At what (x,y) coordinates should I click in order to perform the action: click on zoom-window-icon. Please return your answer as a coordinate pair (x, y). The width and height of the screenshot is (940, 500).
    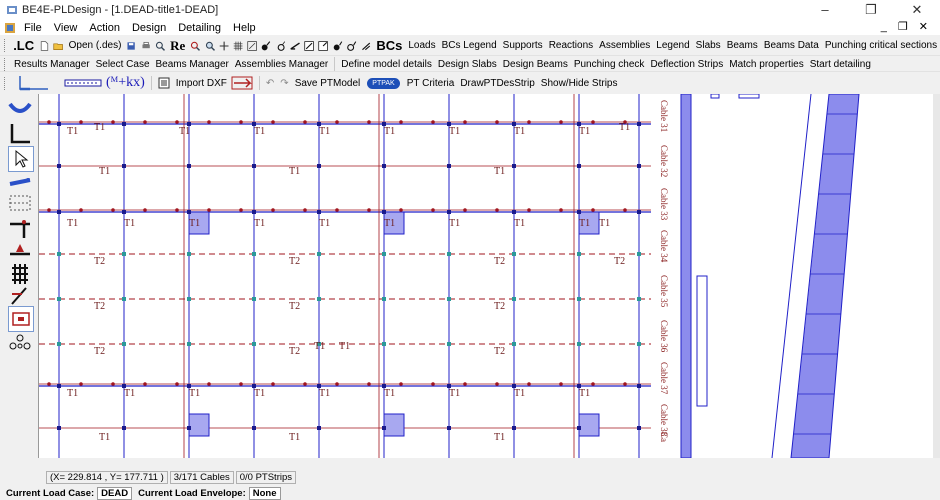
    Looking at the image, I should click on (195, 46).